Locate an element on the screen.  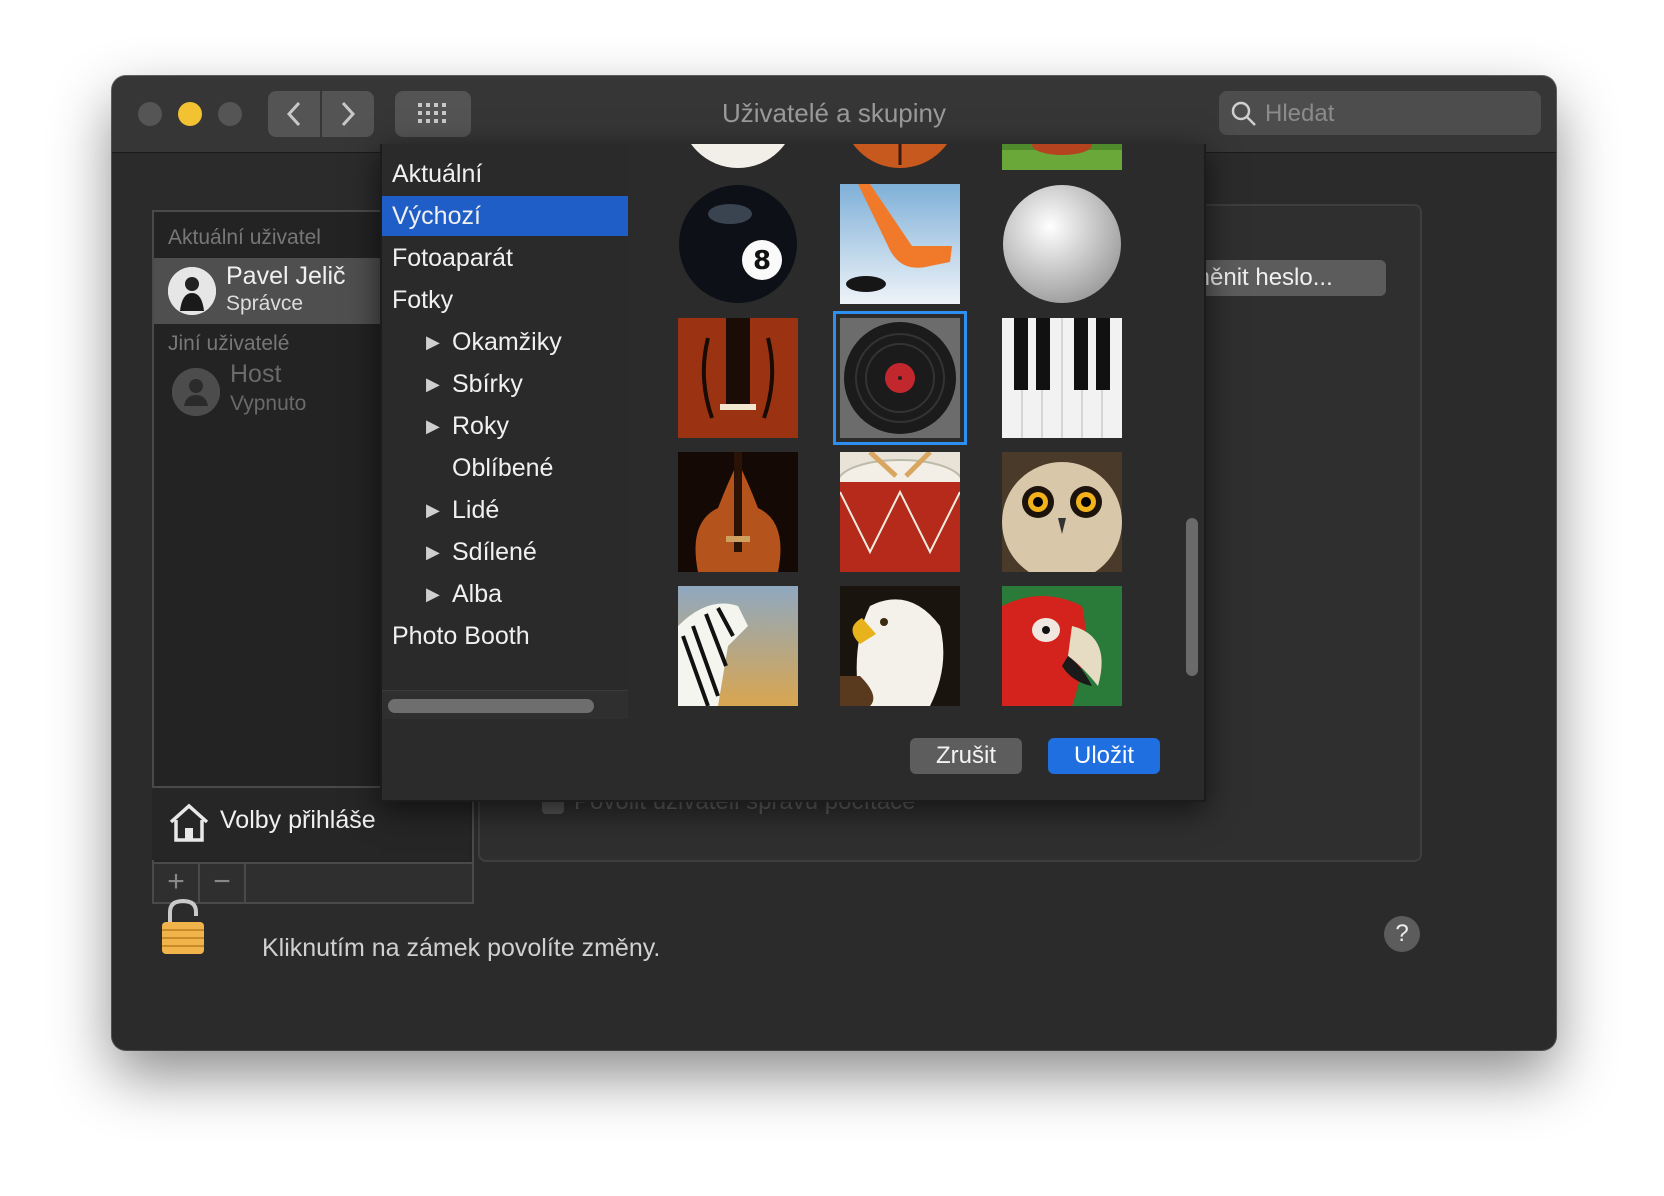
cancel-button: Zrušit is located at coordinates (966, 756).